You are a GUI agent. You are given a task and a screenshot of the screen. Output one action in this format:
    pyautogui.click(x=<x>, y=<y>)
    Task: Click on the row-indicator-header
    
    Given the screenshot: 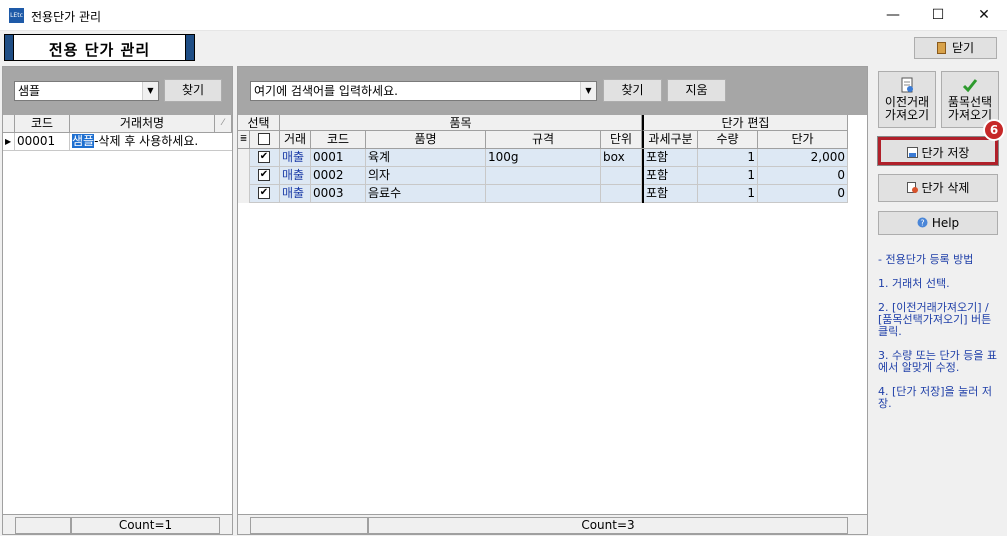 What is the action you would take?
    pyautogui.click(x=9, y=123)
    